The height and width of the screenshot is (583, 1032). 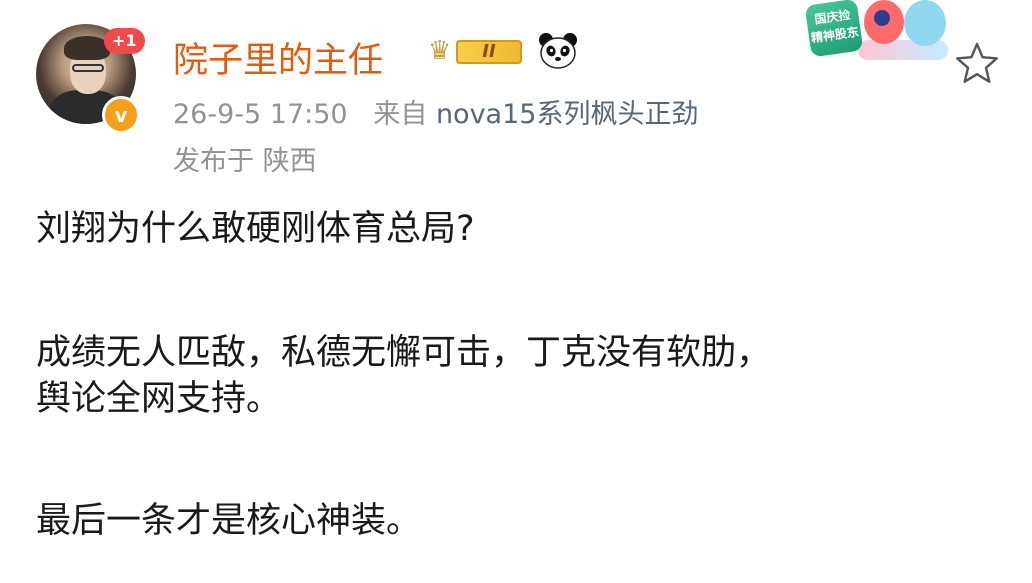 I want to click on member-level-badge: ♛ II, so click(x=477, y=52).